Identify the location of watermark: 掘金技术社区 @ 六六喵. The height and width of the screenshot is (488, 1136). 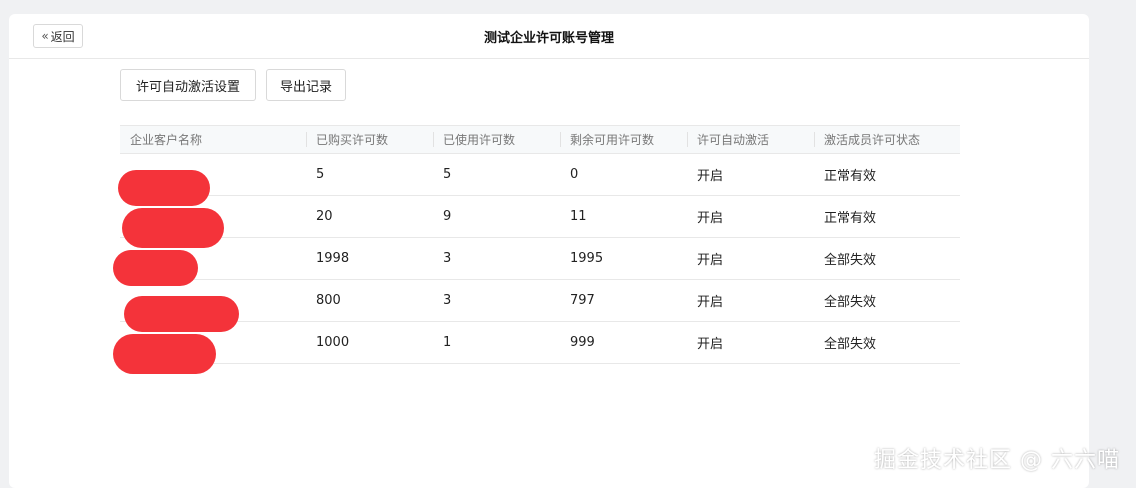
(997, 460).